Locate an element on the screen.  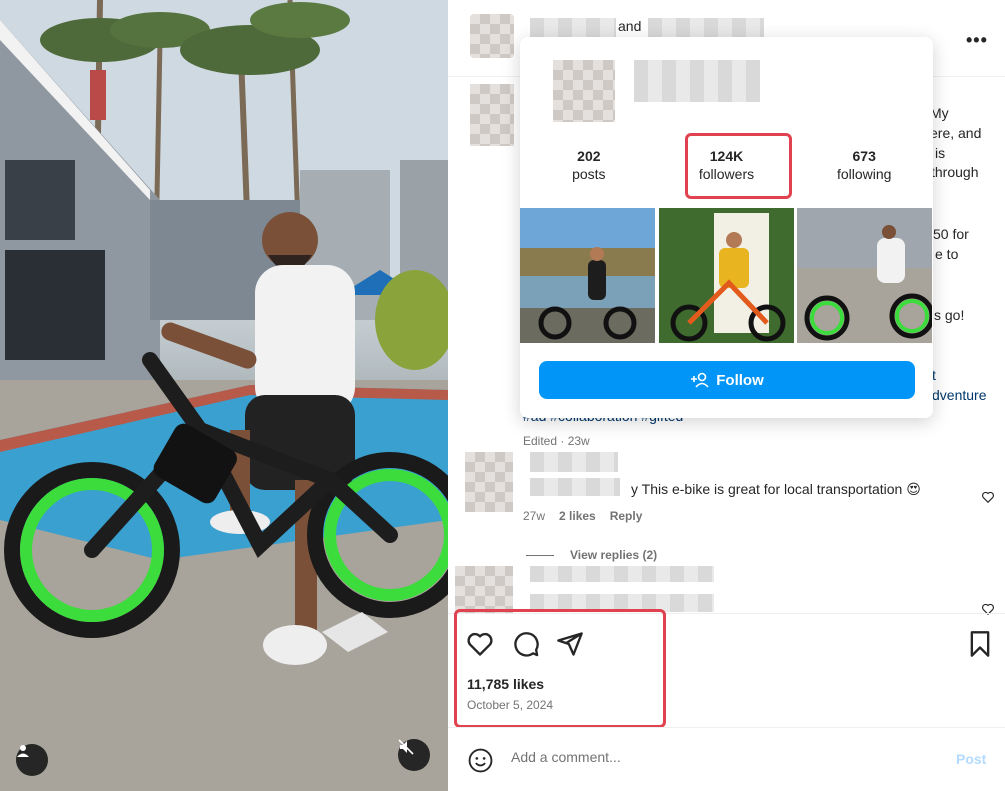
follow-label: Follow is located at coordinates (740, 380).